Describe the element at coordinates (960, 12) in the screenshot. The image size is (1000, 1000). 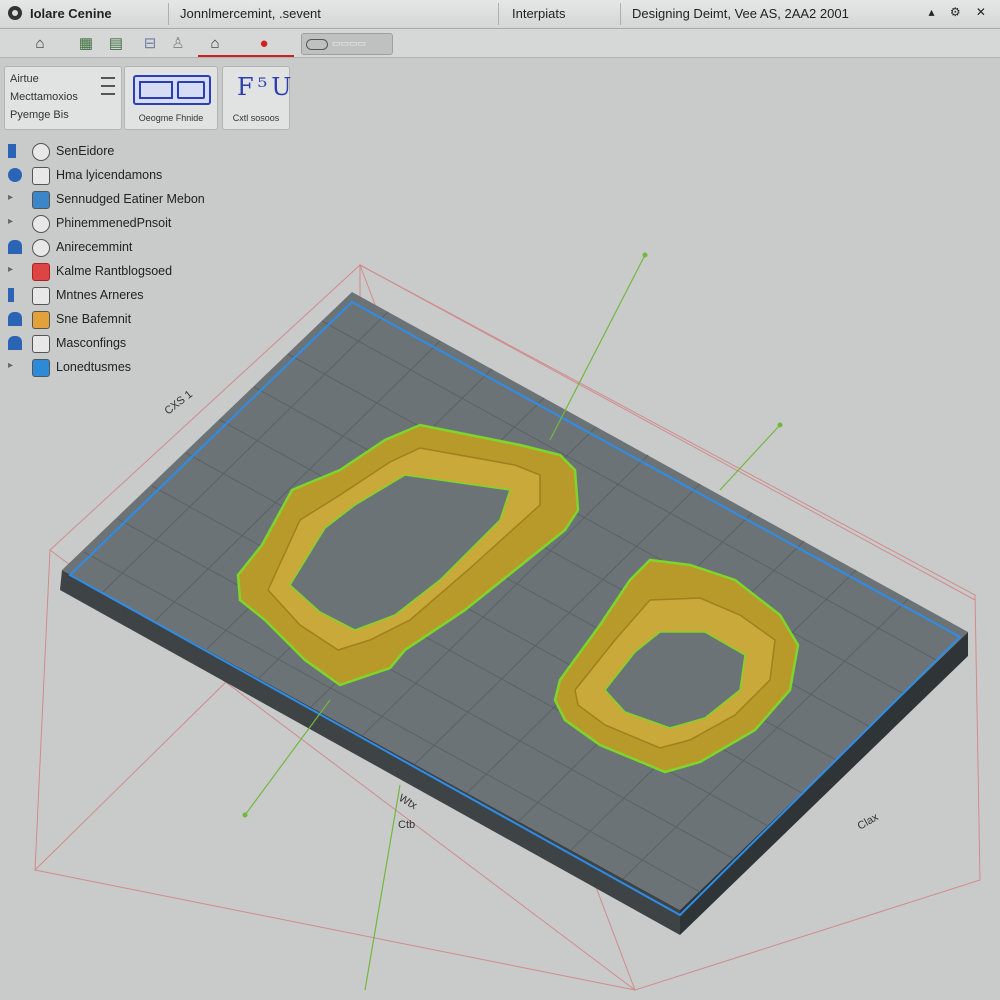
I see `window-controls: ▴ ⚙ ✕` at that location.